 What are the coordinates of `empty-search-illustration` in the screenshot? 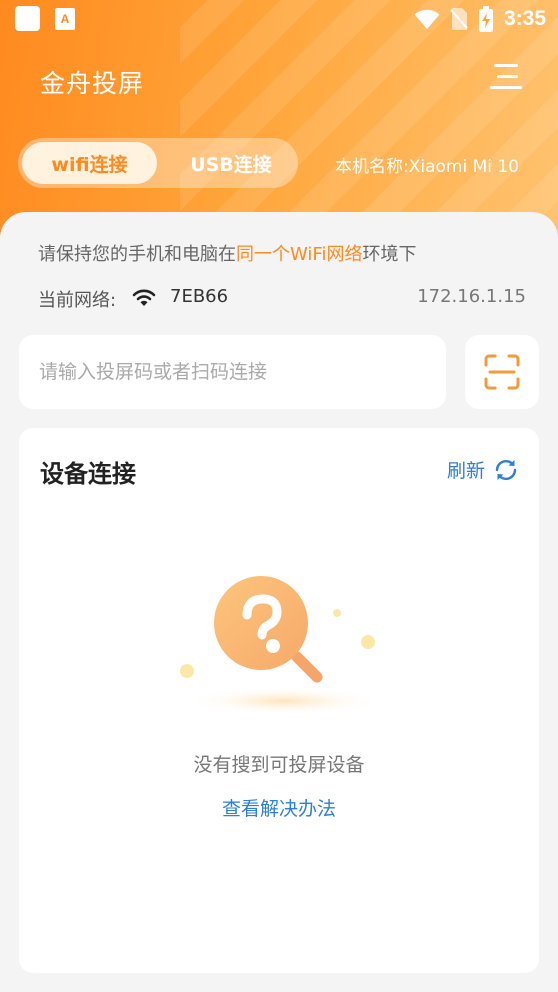 It's located at (282, 645).